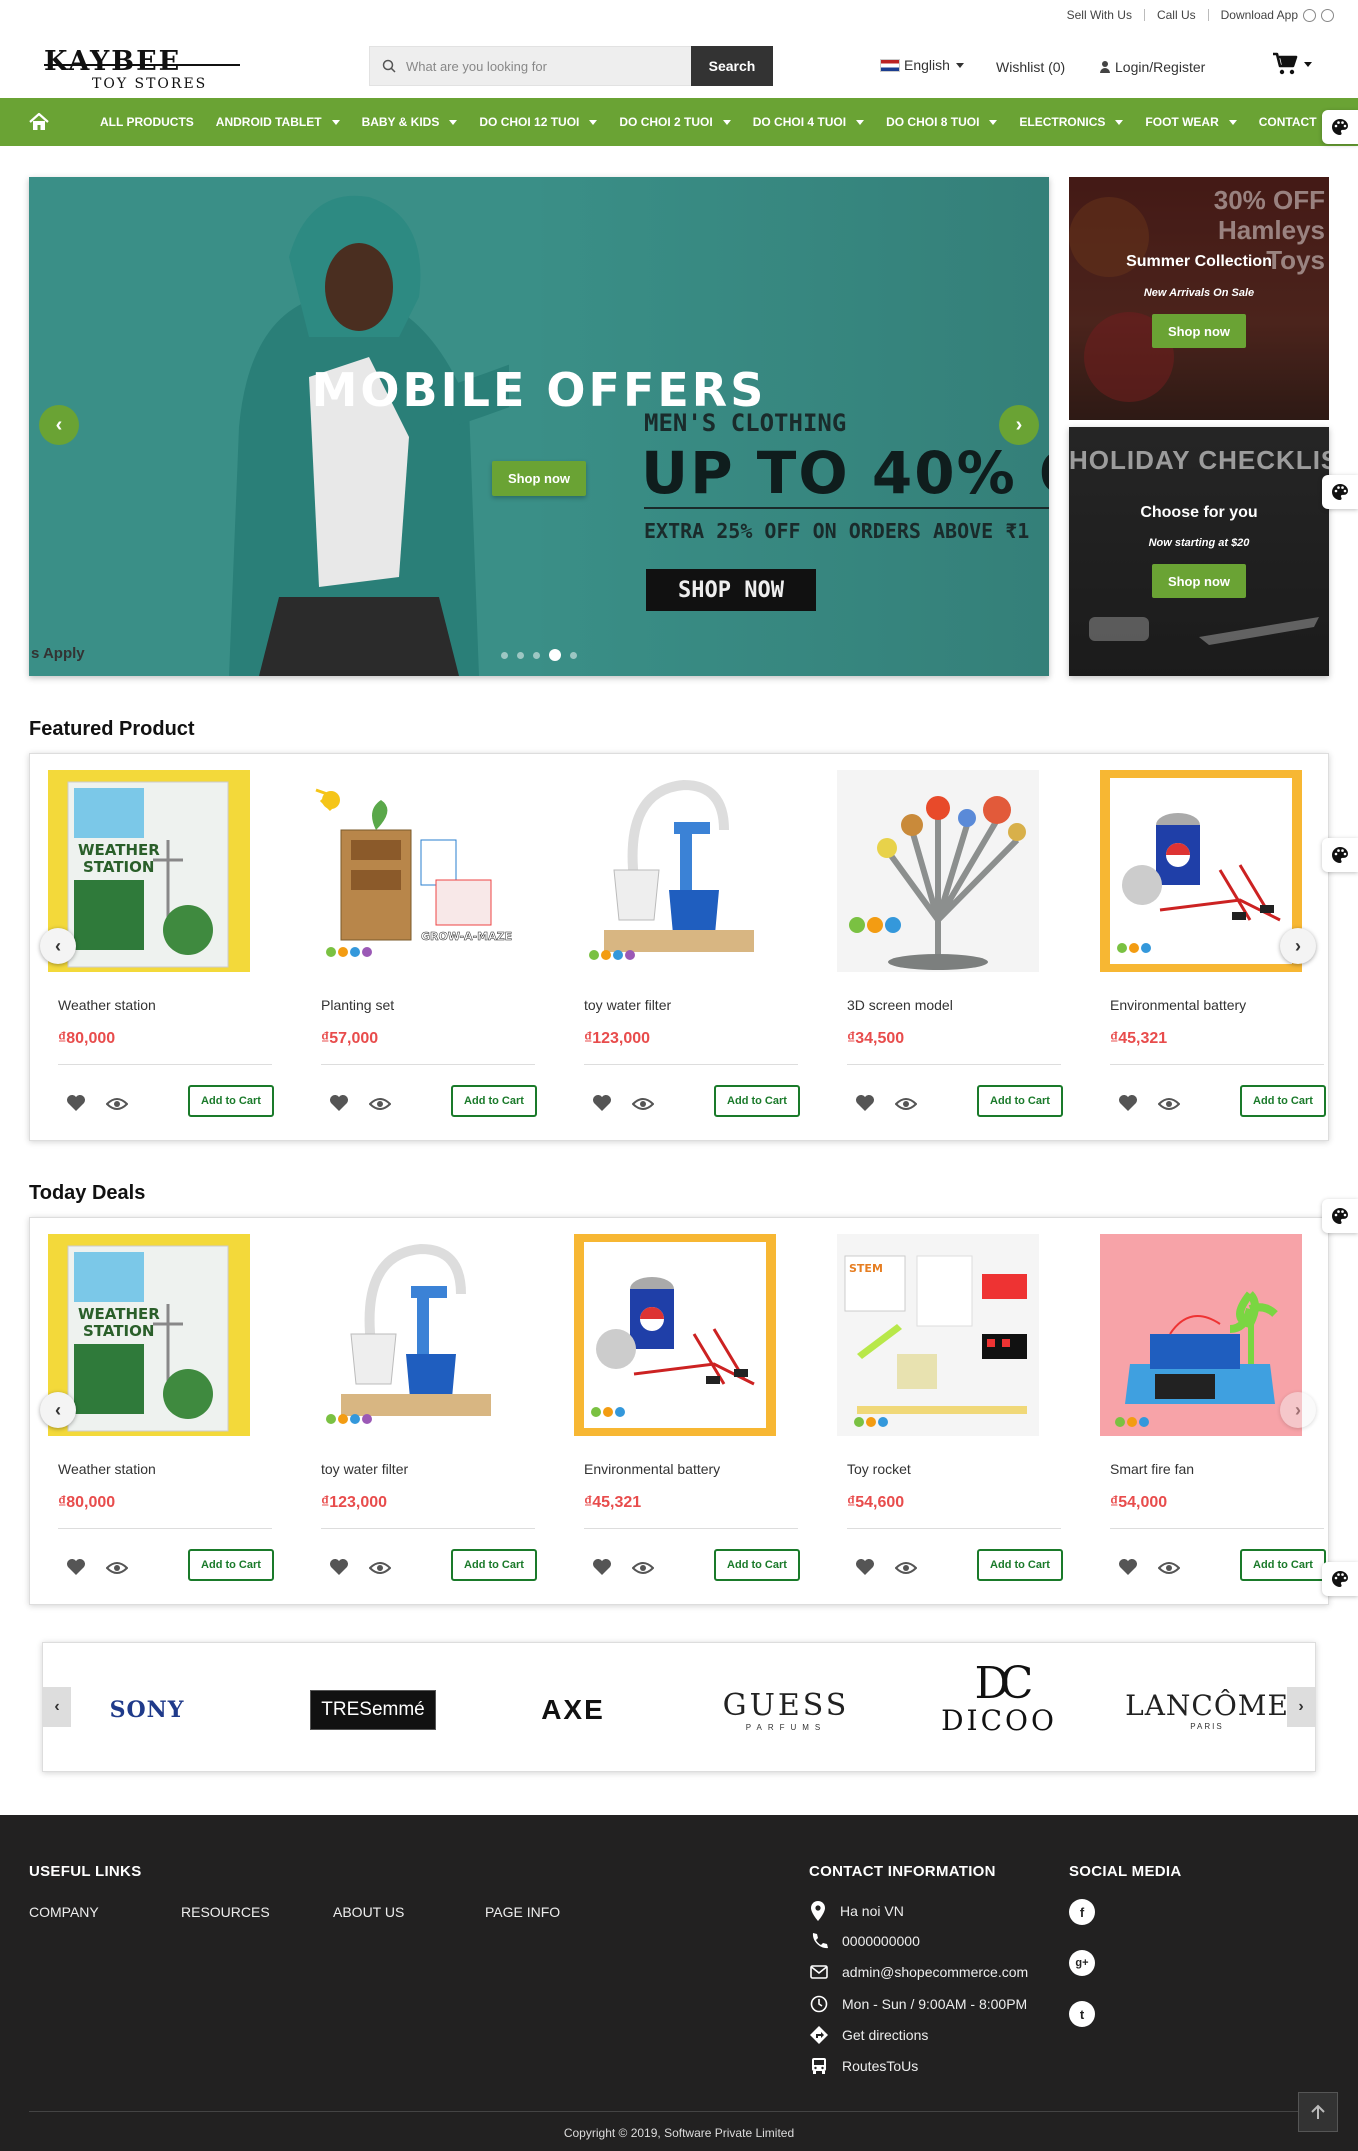 This screenshot has width=1358, height=2151. Describe the element at coordinates (149, 871) in the screenshot. I see `product-image: WEATHERSTATION` at that location.